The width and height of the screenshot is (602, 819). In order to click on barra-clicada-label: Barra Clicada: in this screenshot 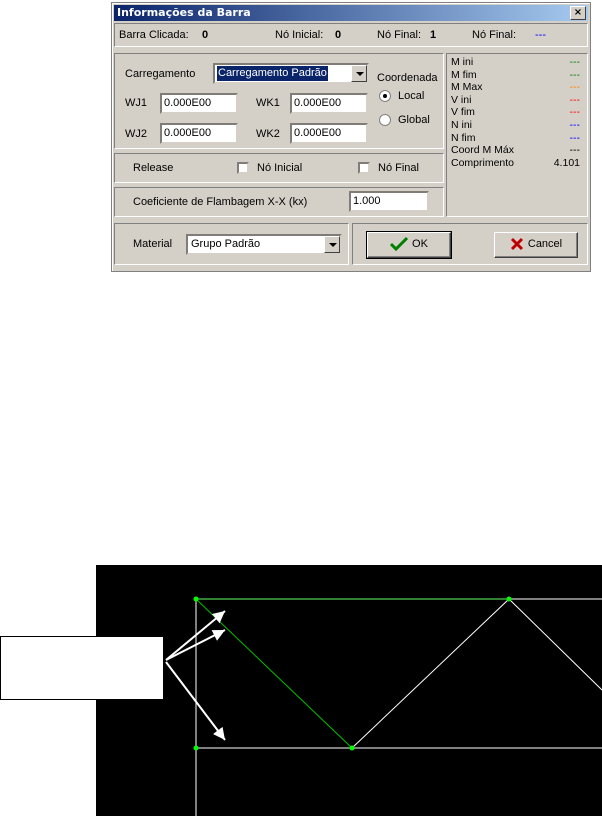, I will do `click(154, 35)`.